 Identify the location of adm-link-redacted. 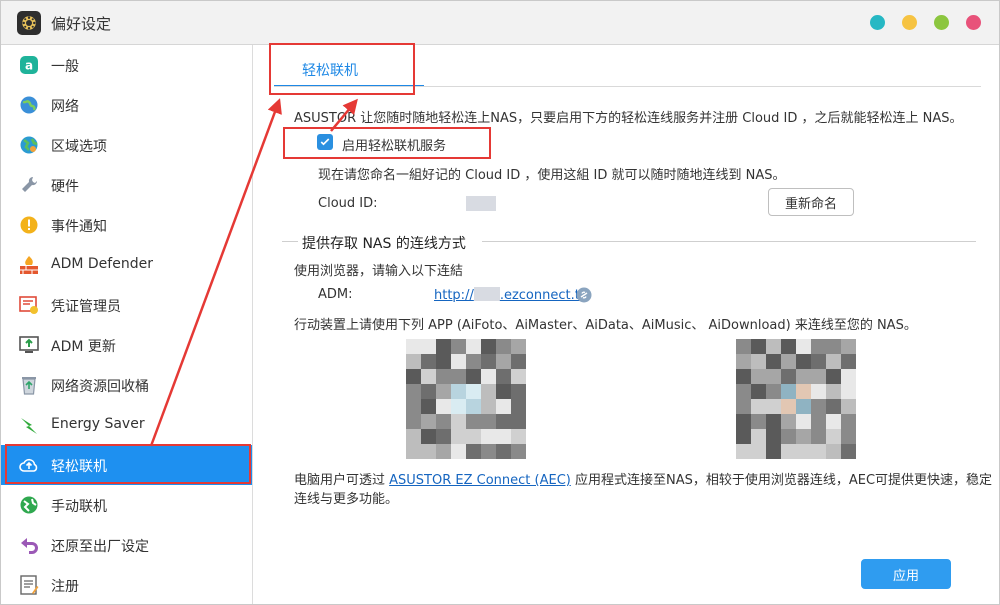
(486, 294).